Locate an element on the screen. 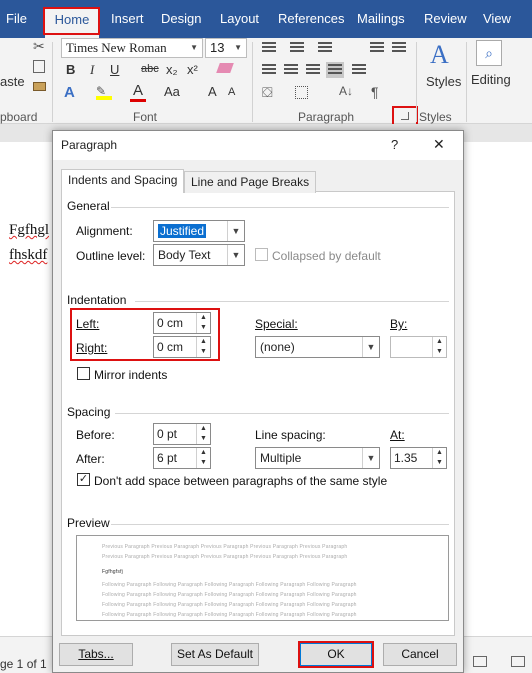 The width and height of the screenshot is (532, 673). spacing-after-input: 6 pt ▲ ▼ is located at coordinates (182, 458).